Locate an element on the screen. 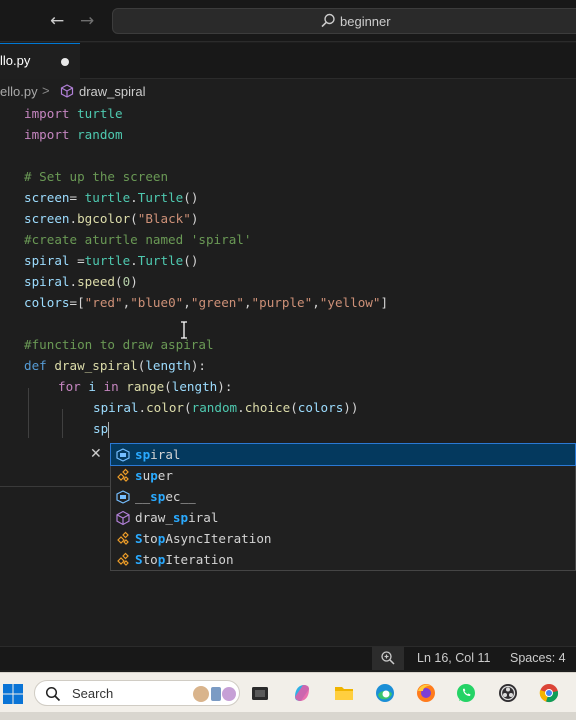 The width and height of the screenshot is (576, 720). zoom-in-icon is located at coordinates (388, 658).